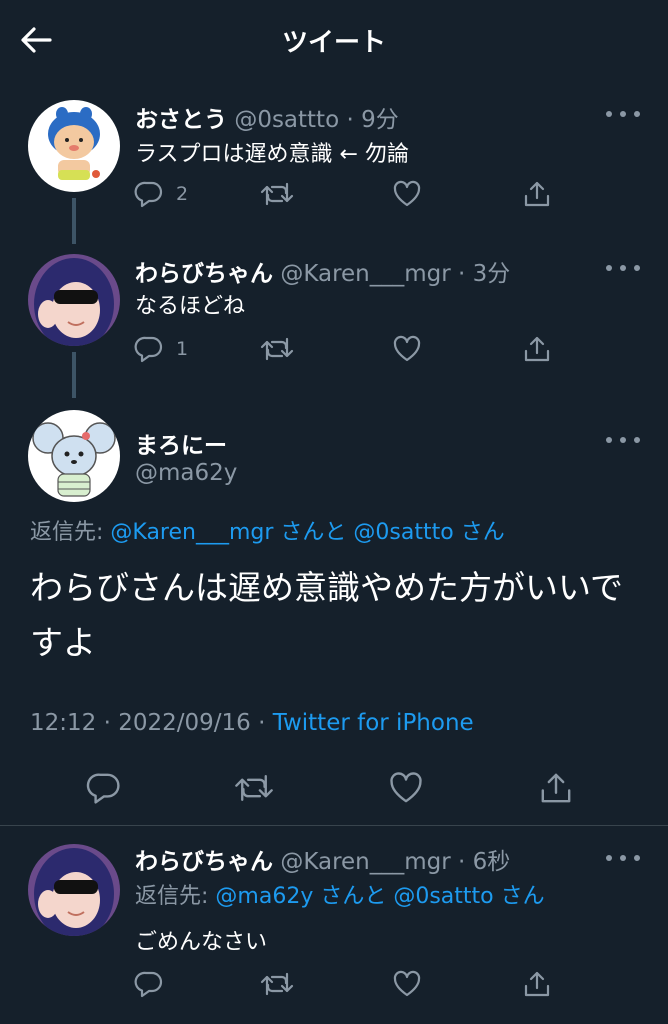 The image size is (668, 1024). What do you see at coordinates (286, 120) in the screenshot?
I see `user-handle: @0sattto` at bounding box center [286, 120].